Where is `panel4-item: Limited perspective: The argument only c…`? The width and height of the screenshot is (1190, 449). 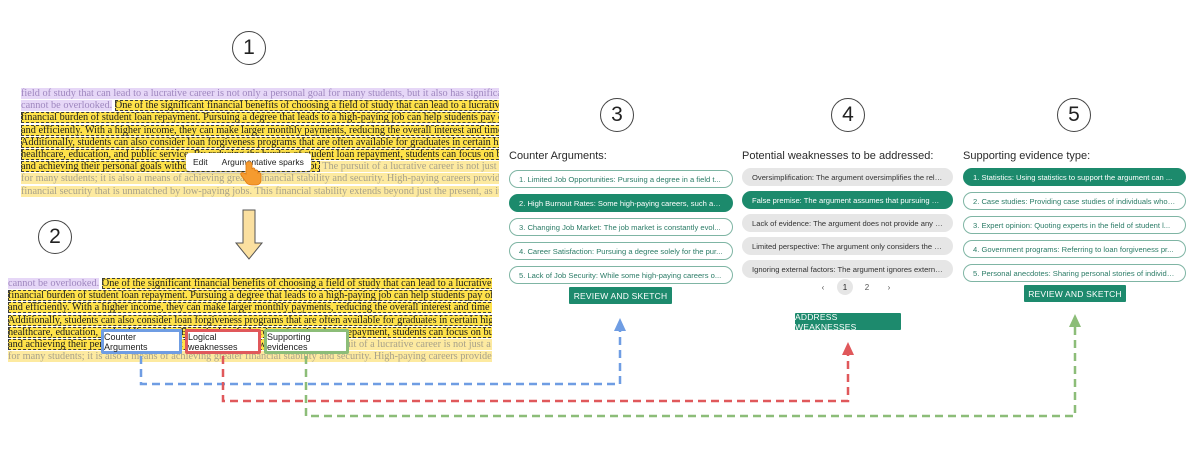
panel4-item: Limited perspective: The argument only c… is located at coordinates (847, 246).